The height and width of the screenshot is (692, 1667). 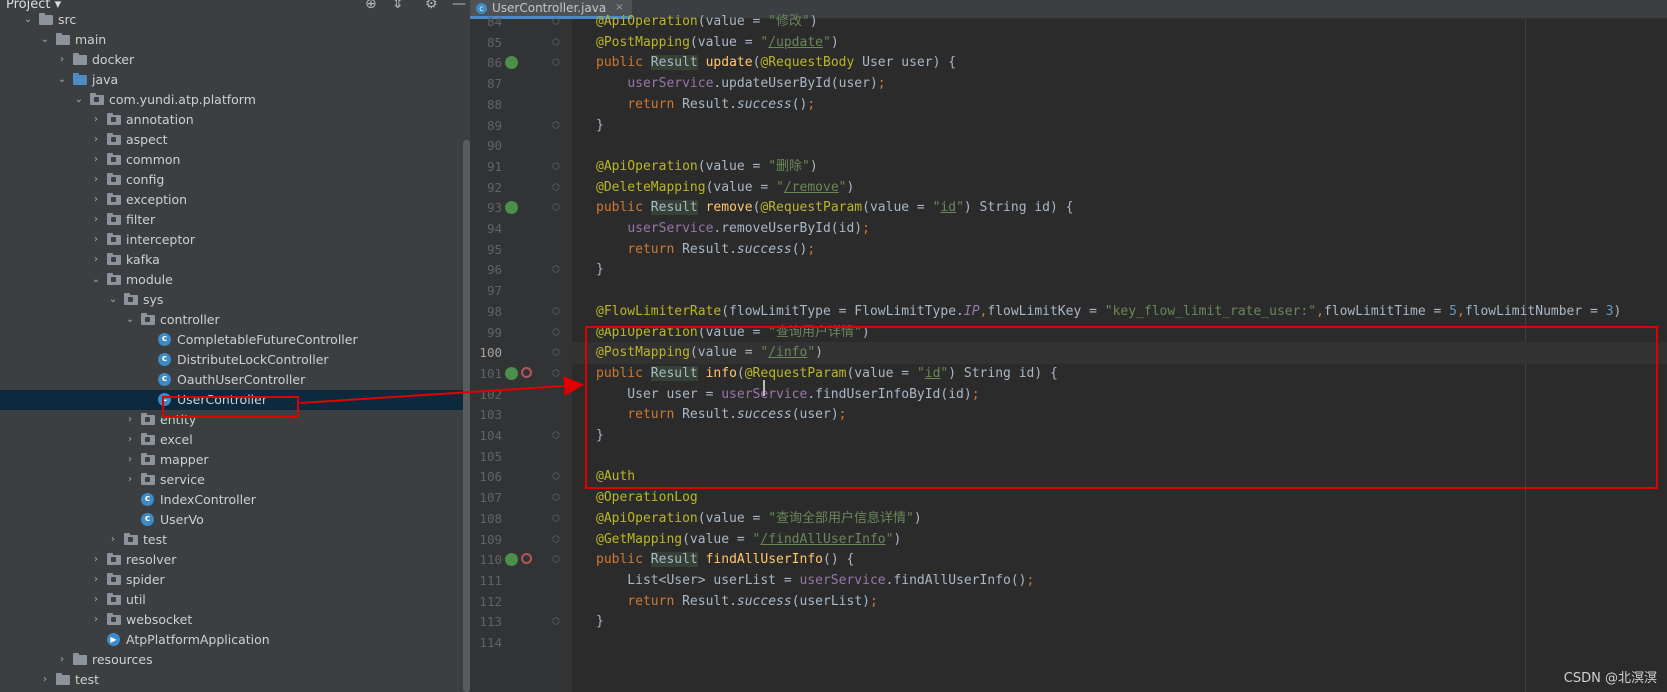 What do you see at coordinates (1119, 498) in the screenshot?
I see `code-line: @OperationLog` at bounding box center [1119, 498].